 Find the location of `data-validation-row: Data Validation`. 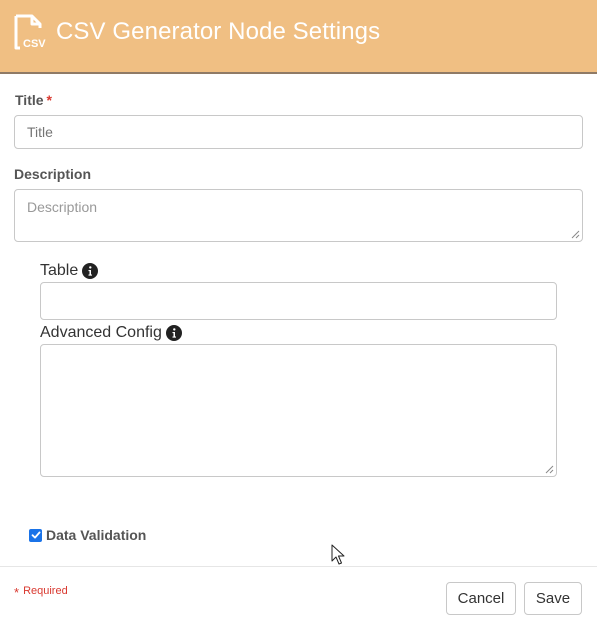

data-validation-row: Data Validation is located at coordinates (87, 535).